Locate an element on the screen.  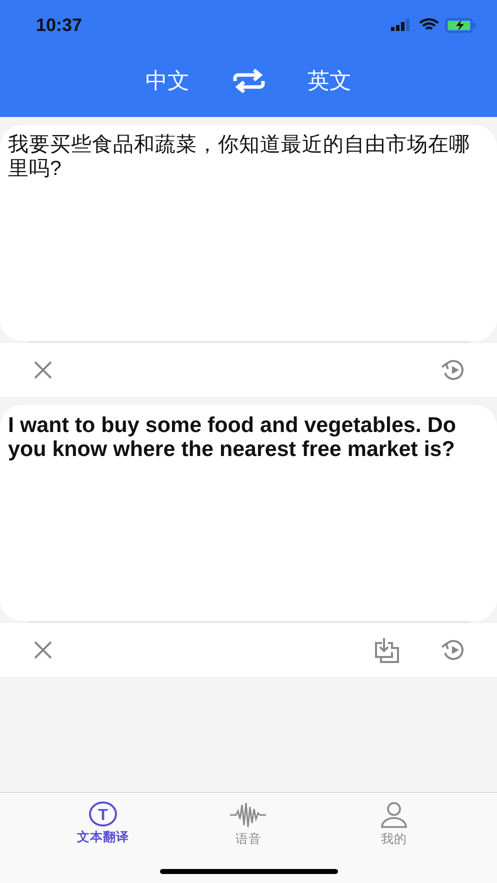
tab-item: T 文本翻译 is located at coordinates (103, 824).